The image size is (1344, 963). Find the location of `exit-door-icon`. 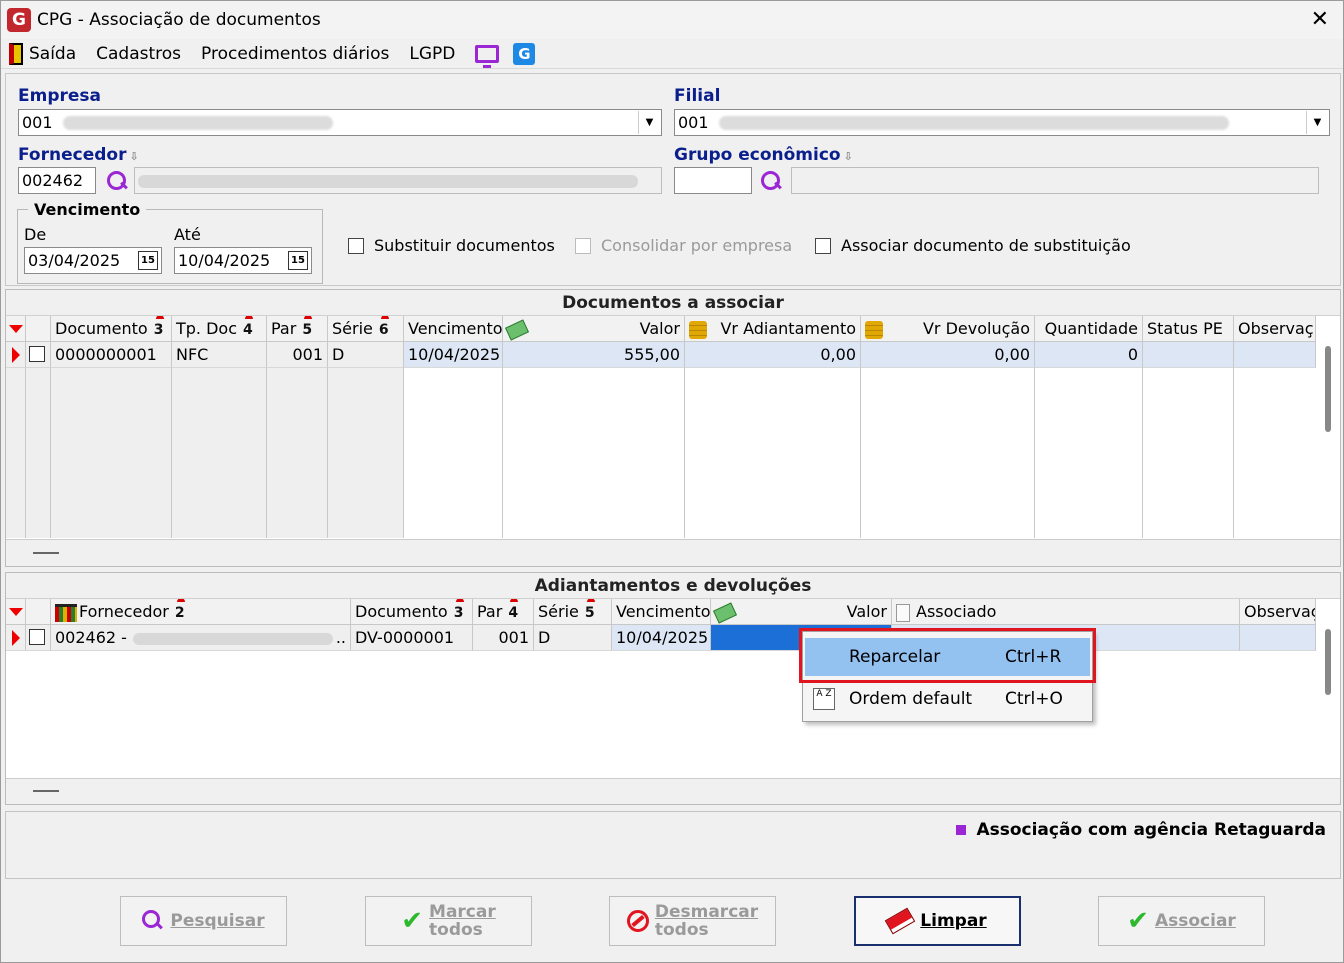

exit-door-icon is located at coordinates (16, 53).